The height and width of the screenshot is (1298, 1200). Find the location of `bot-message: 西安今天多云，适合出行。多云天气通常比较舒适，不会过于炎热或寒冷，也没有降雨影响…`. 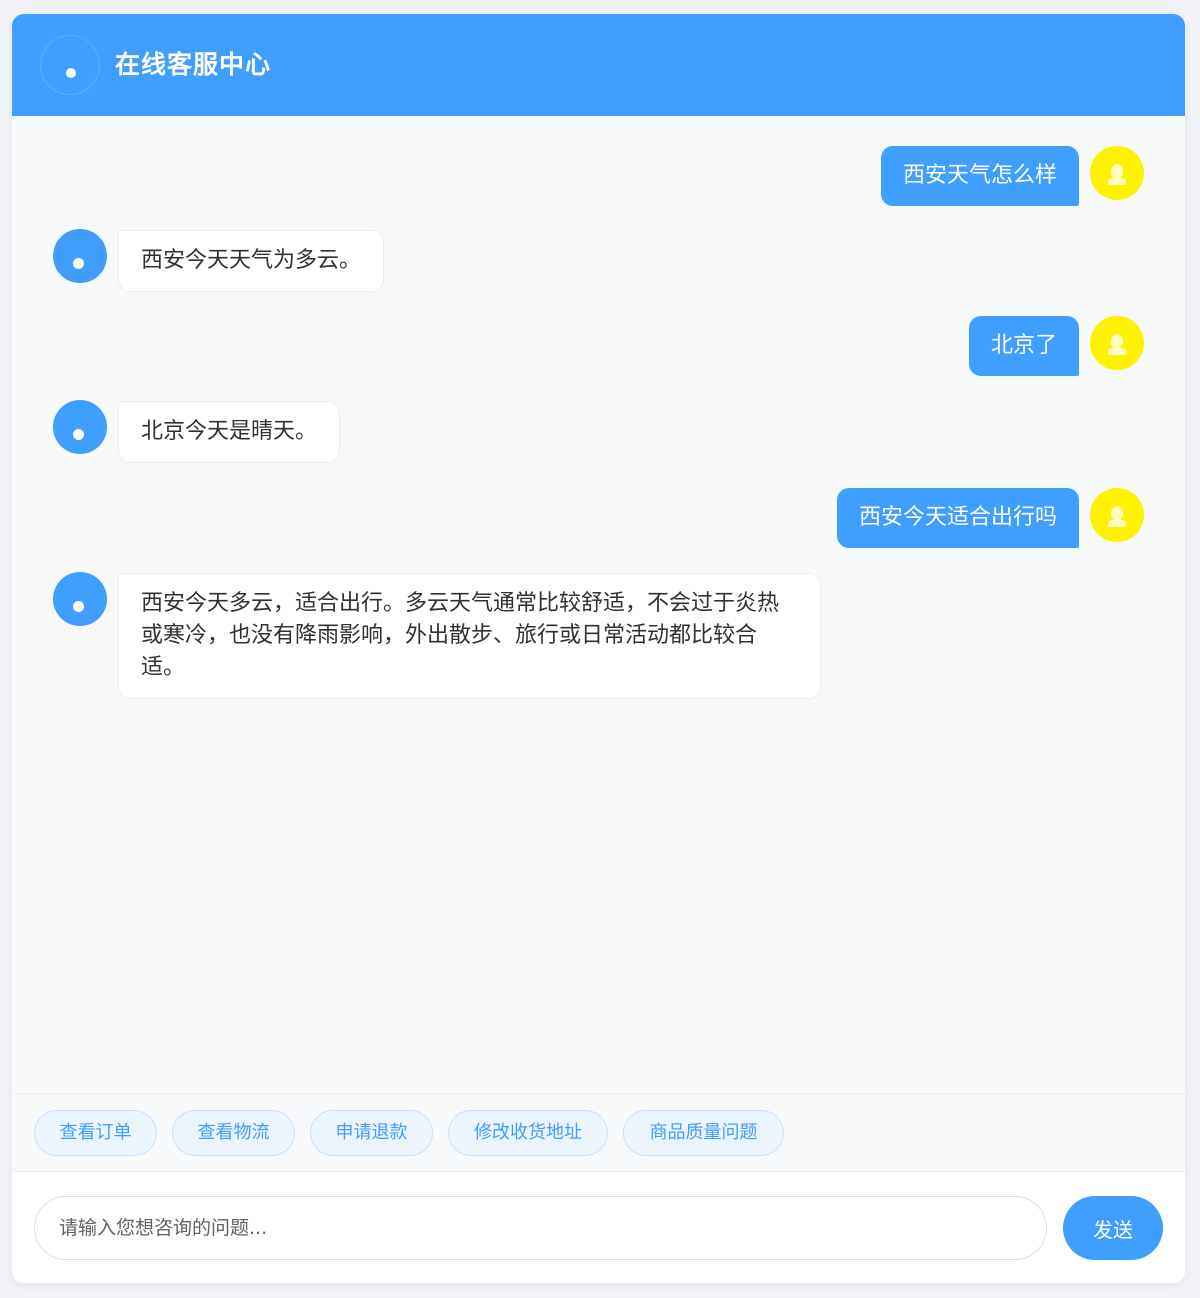

bot-message: 西安今天多云，适合出行。多云天气通常比较舒适，不会过于炎热或寒冷，也没有降雨影响… is located at coordinates (469, 636).